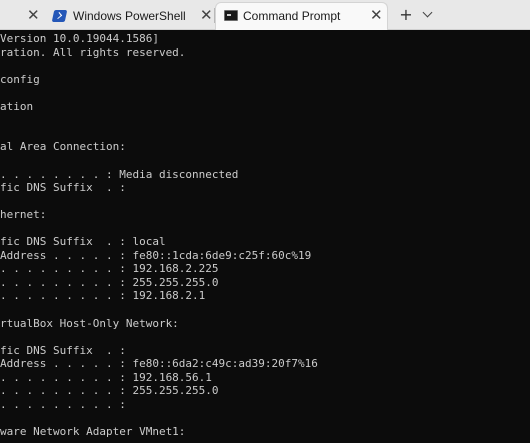 This screenshot has height=443, width=530. Describe the element at coordinates (428, 15) in the screenshot. I see `chevron-down-icon` at that location.